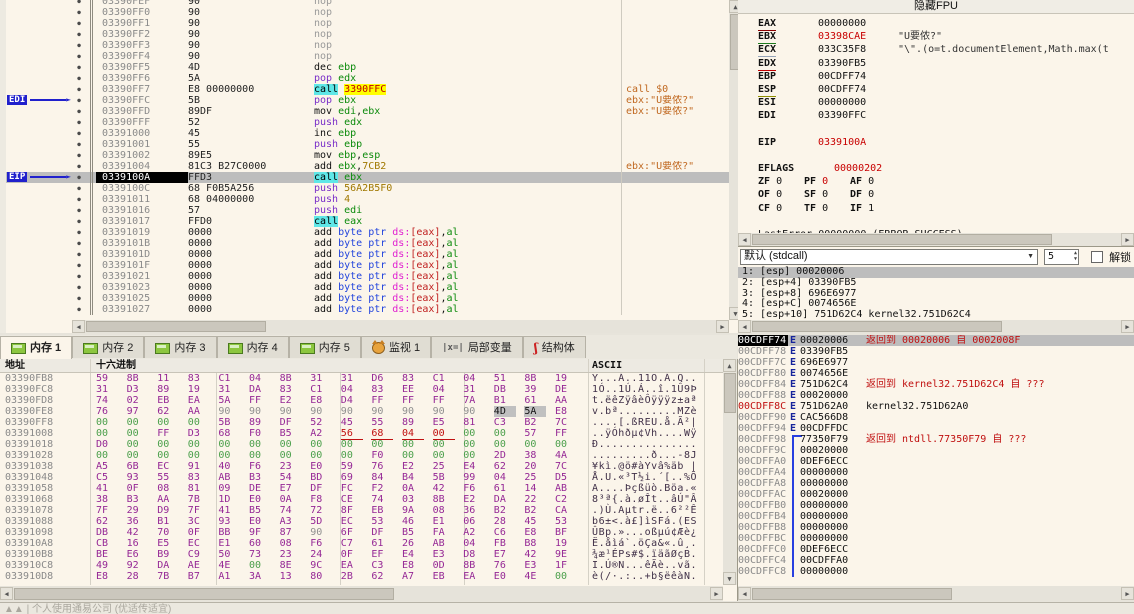 This screenshot has height=614, width=1134. What do you see at coordinates (827, 208) in the screenshot?
I see `flag-tf: TF 0` at bounding box center [827, 208].